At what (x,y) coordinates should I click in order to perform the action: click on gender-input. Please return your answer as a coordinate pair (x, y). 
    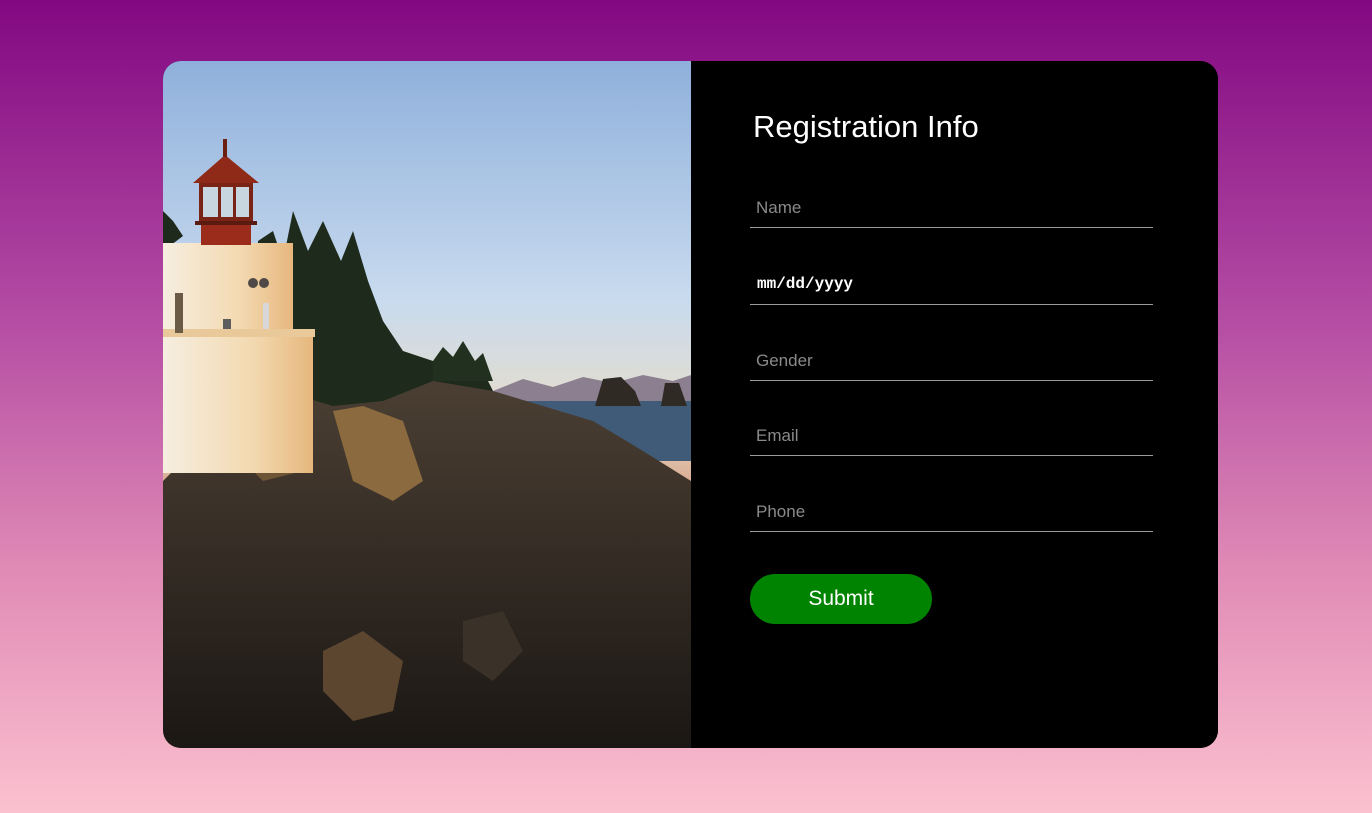
    Looking at the image, I should click on (951, 361).